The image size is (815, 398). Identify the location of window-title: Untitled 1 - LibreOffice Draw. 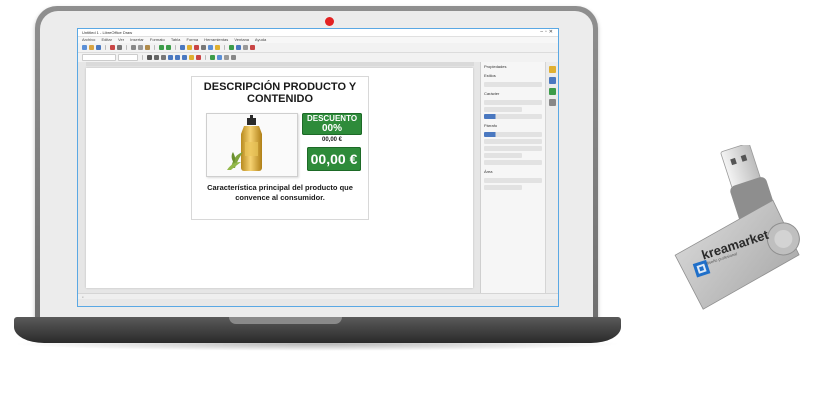
(107, 32).